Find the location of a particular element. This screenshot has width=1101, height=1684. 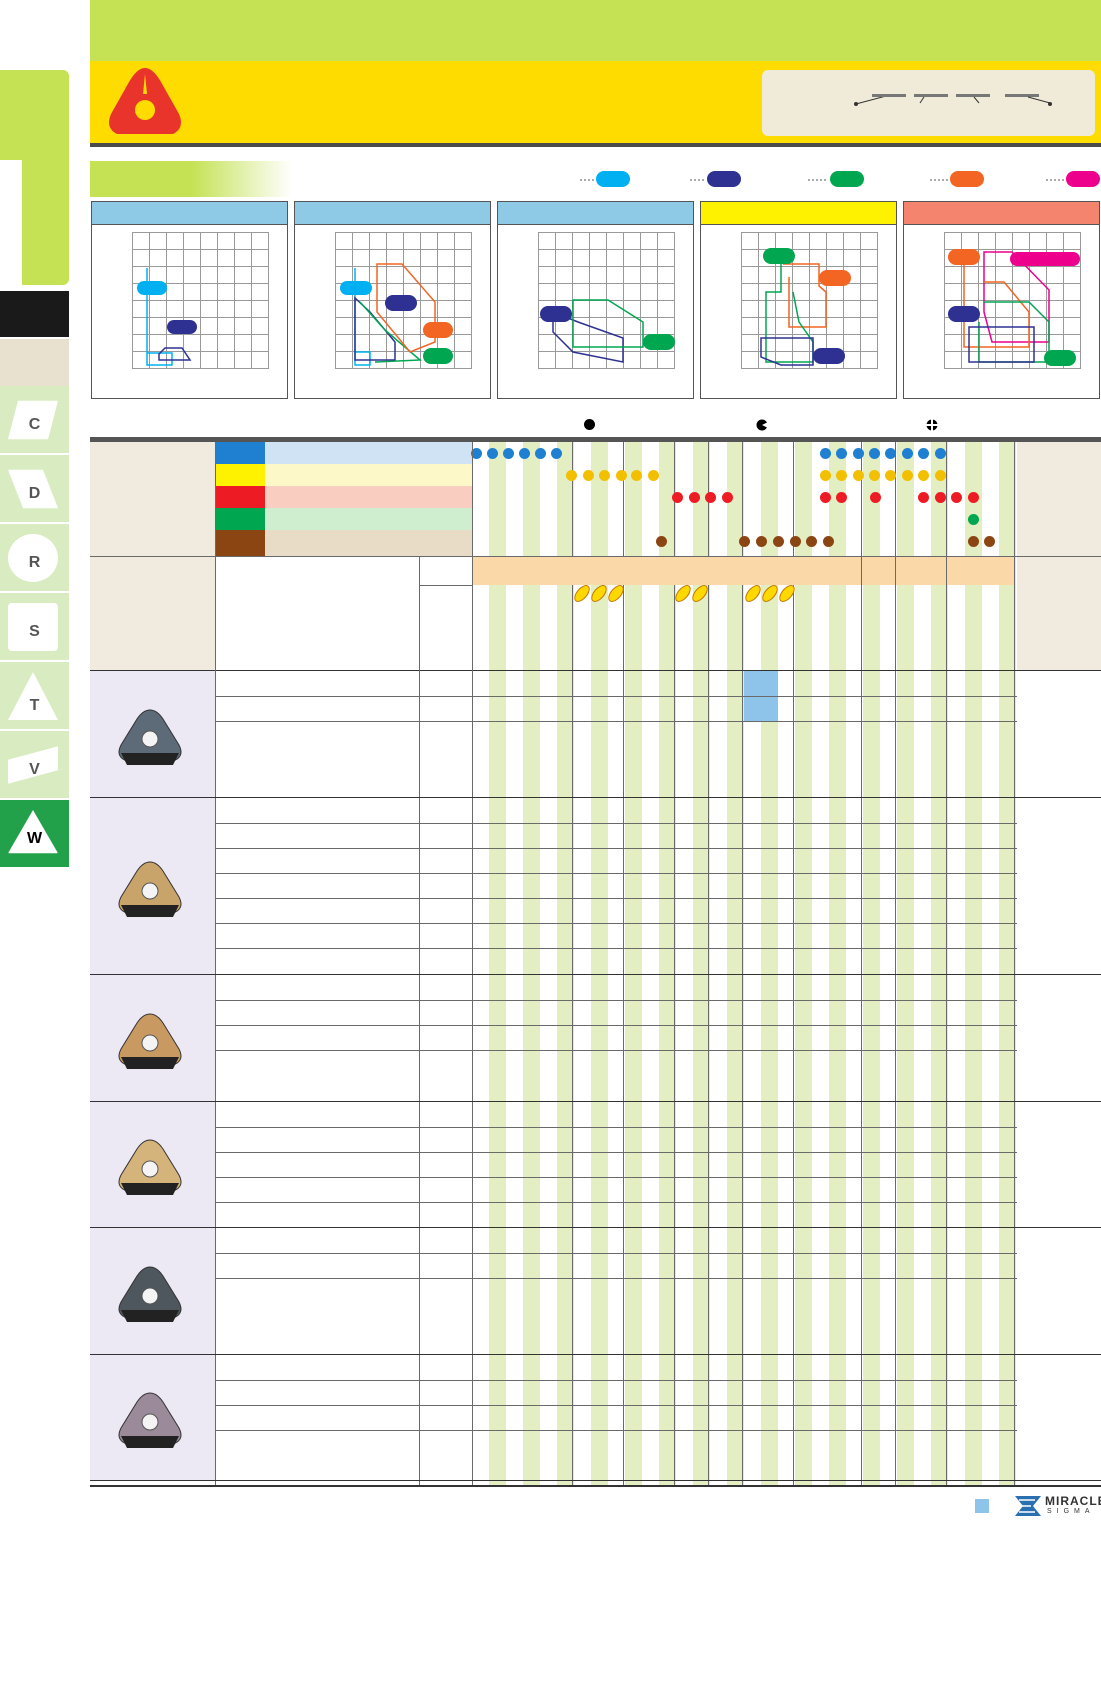

side-tab-c-label: C is located at coordinates (34, 424).